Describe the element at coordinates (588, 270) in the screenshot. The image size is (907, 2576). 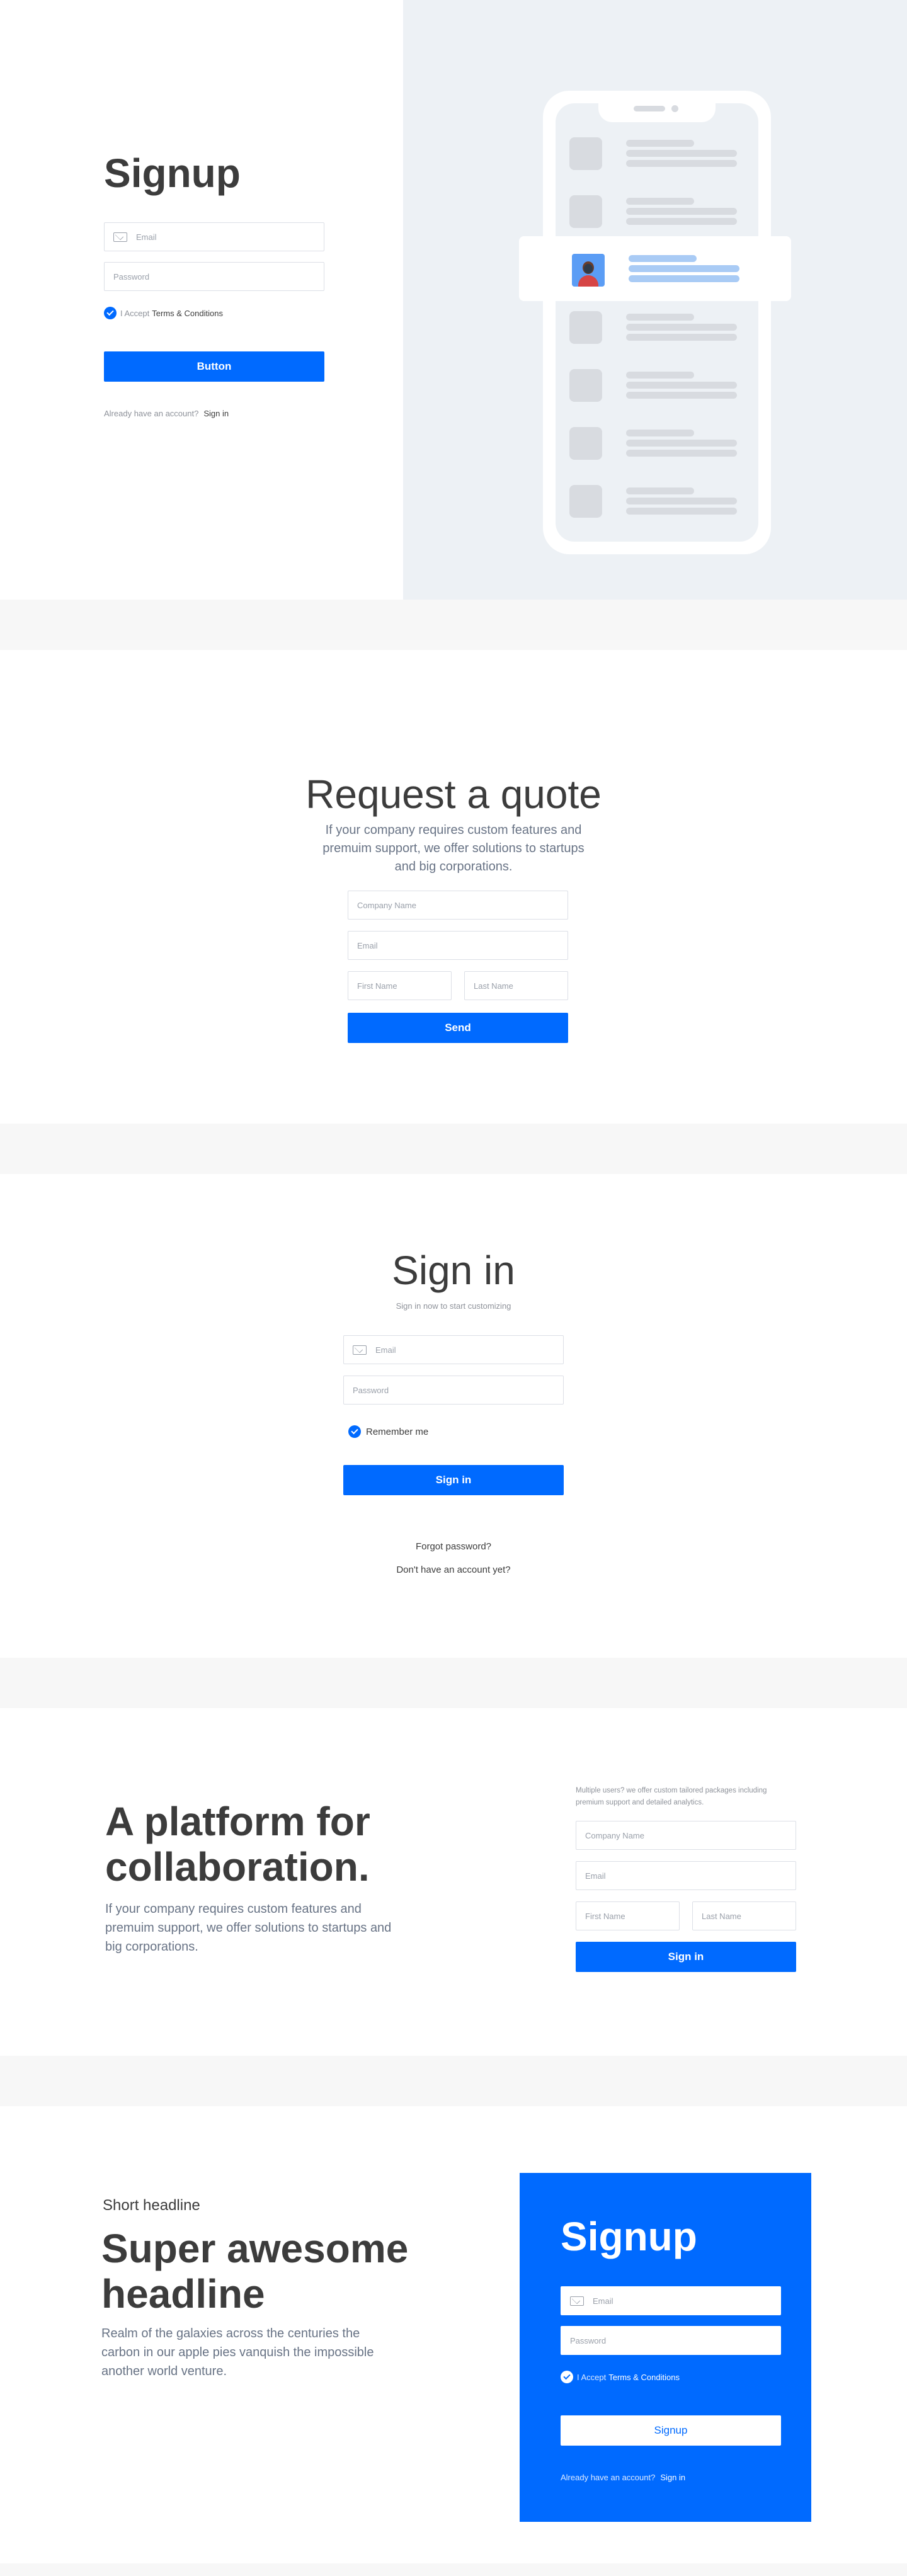
I see `avatar` at that location.